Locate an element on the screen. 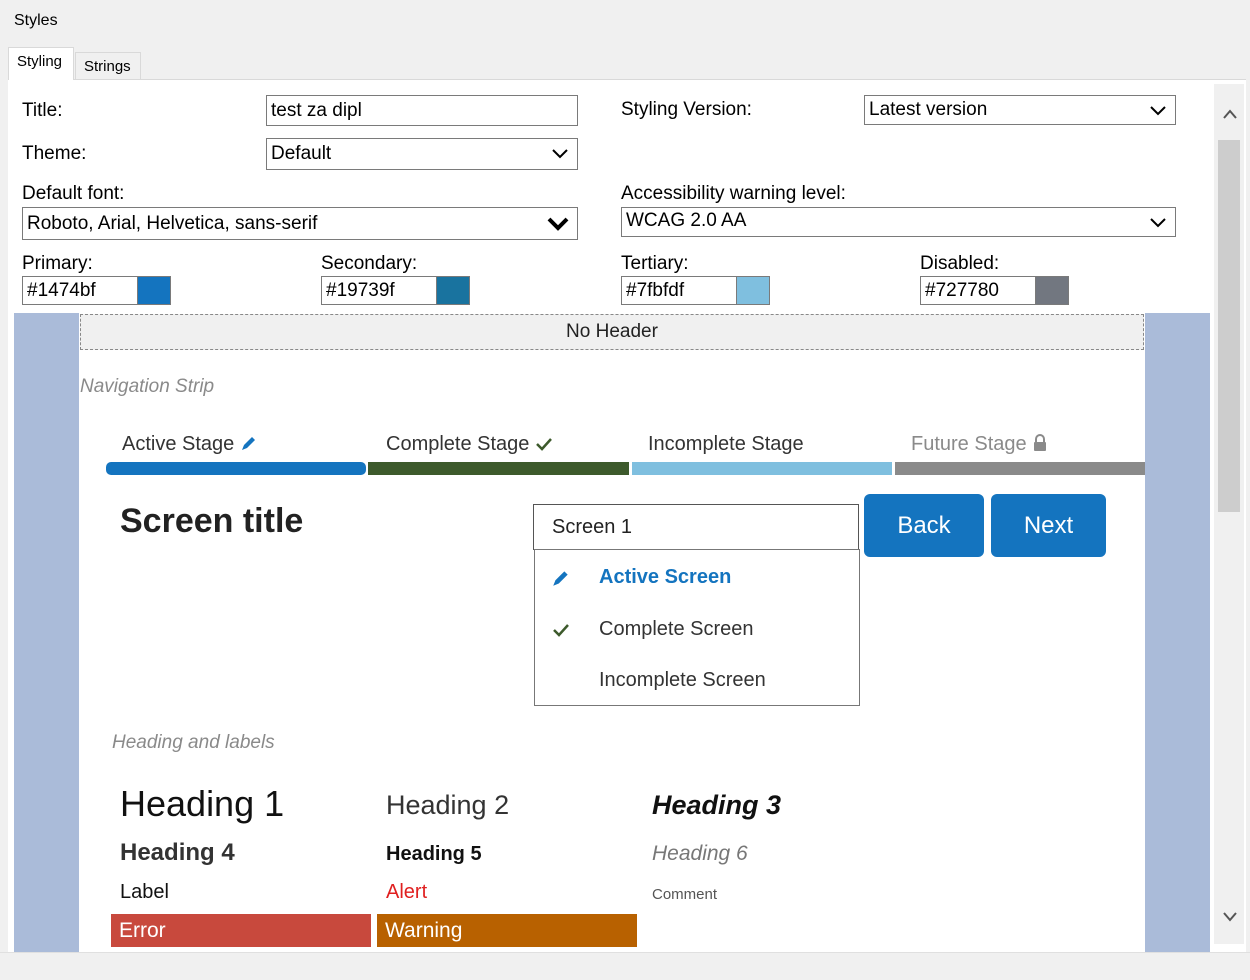 Image resolution: width=1250 pixels, height=980 pixels. styling-version-label: Styling Version: is located at coordinates (686, 109).